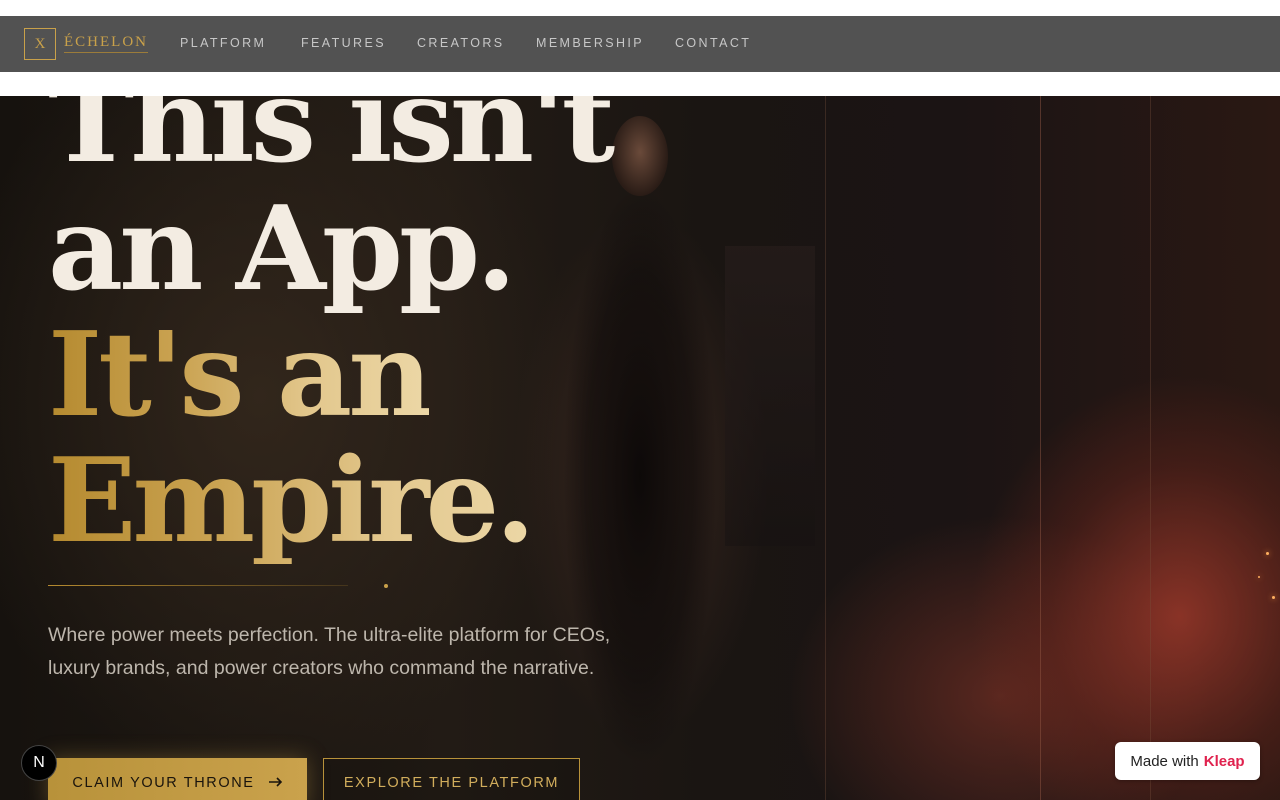  I want to click on headline-clip-strip, so click(640, 84).